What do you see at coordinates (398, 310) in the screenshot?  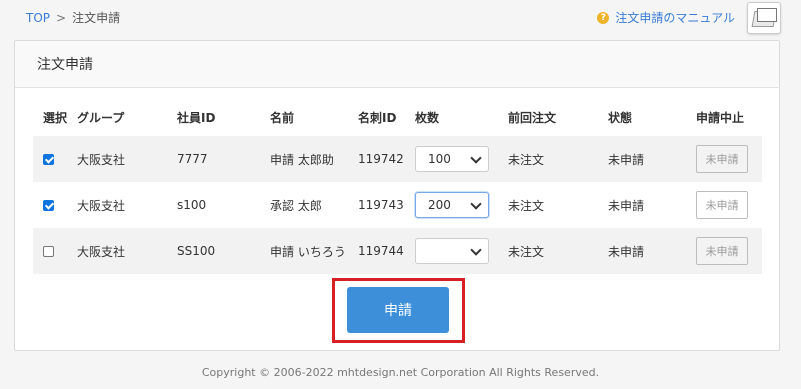 I see `submit-button: 申請` at bounding box center [398, 310].